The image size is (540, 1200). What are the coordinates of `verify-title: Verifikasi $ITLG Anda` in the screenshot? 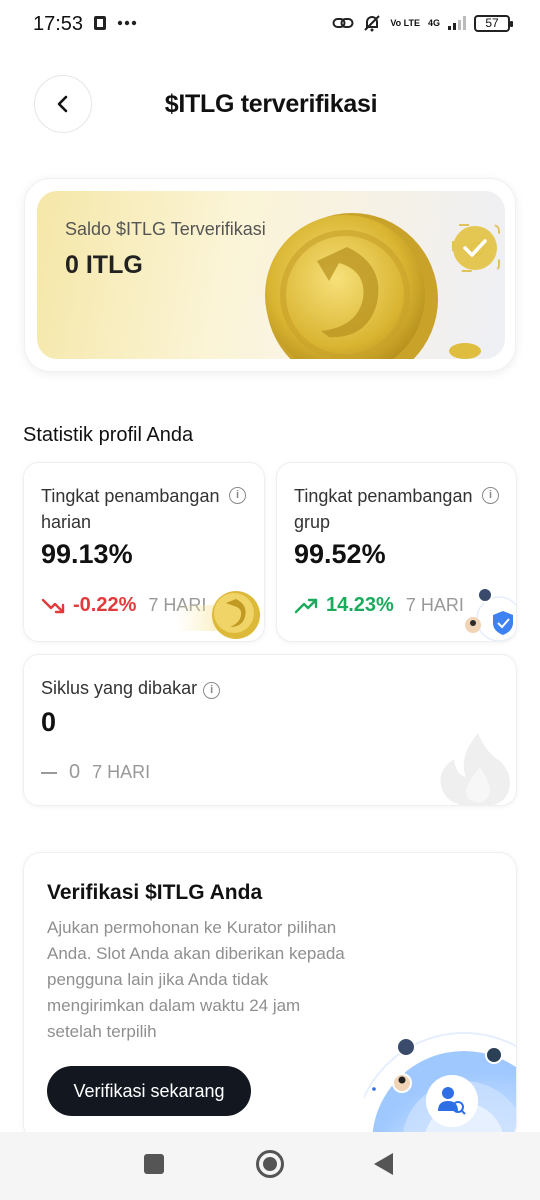 It's located at (155, 892).